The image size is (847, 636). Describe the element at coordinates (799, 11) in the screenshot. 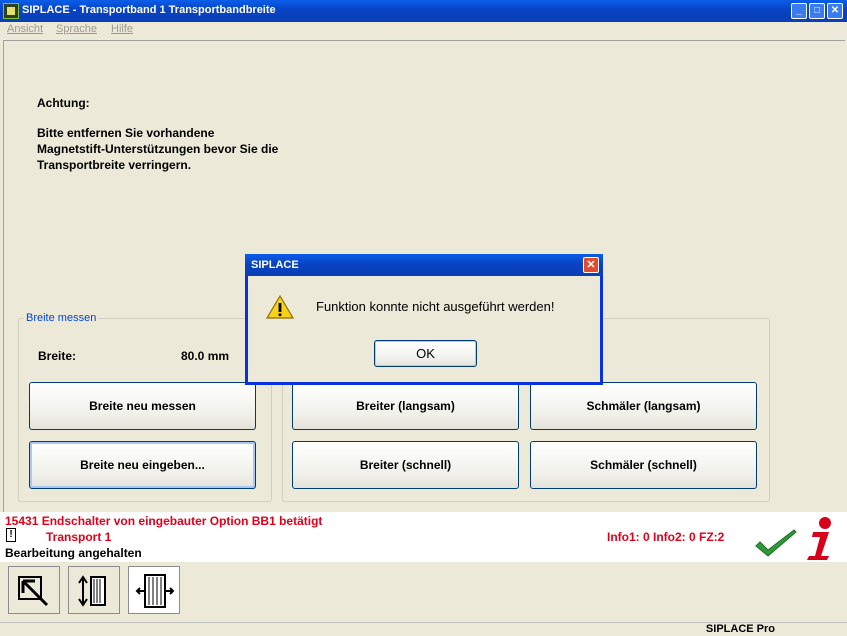

I see `minimize-button: _` at that location.